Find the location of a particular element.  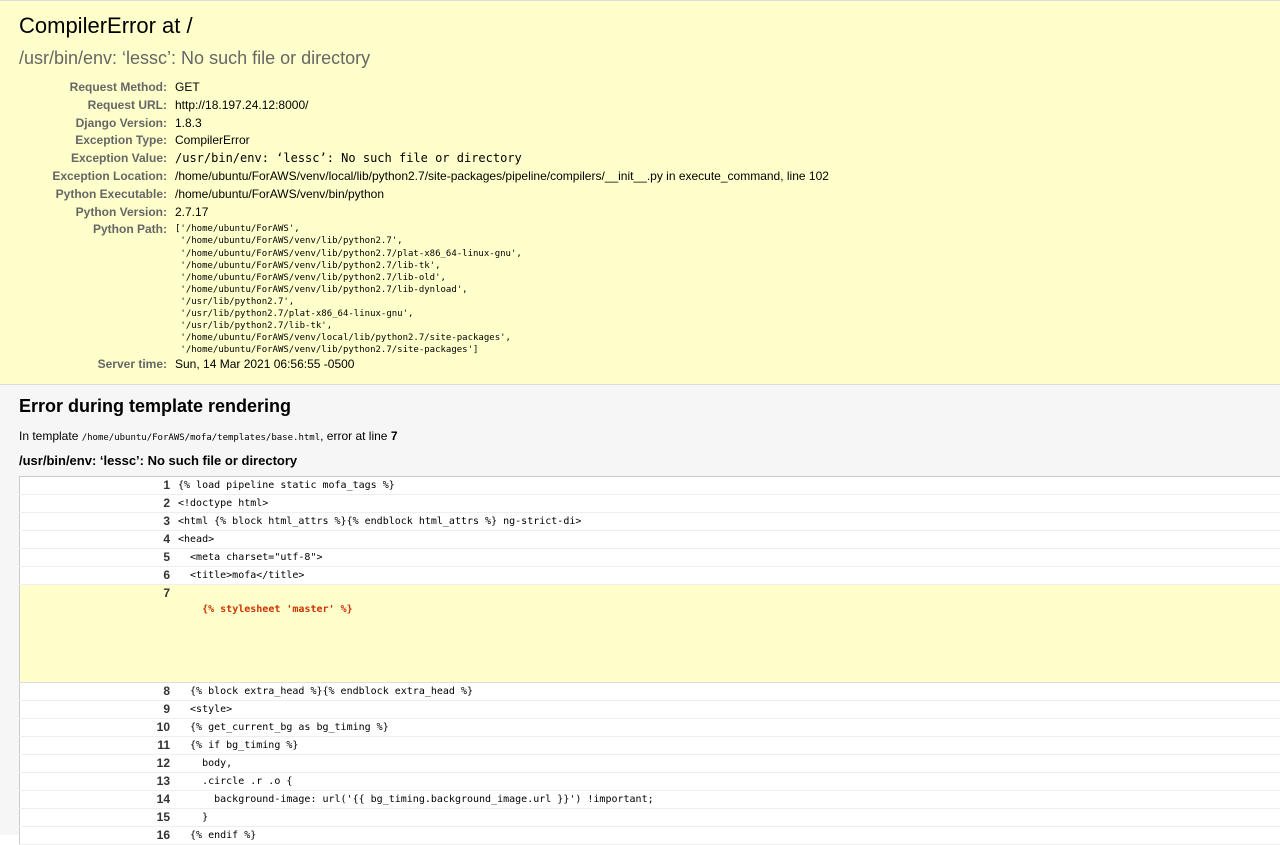

line-code: <title>mofa</title> is located at coordinates (728, 576).